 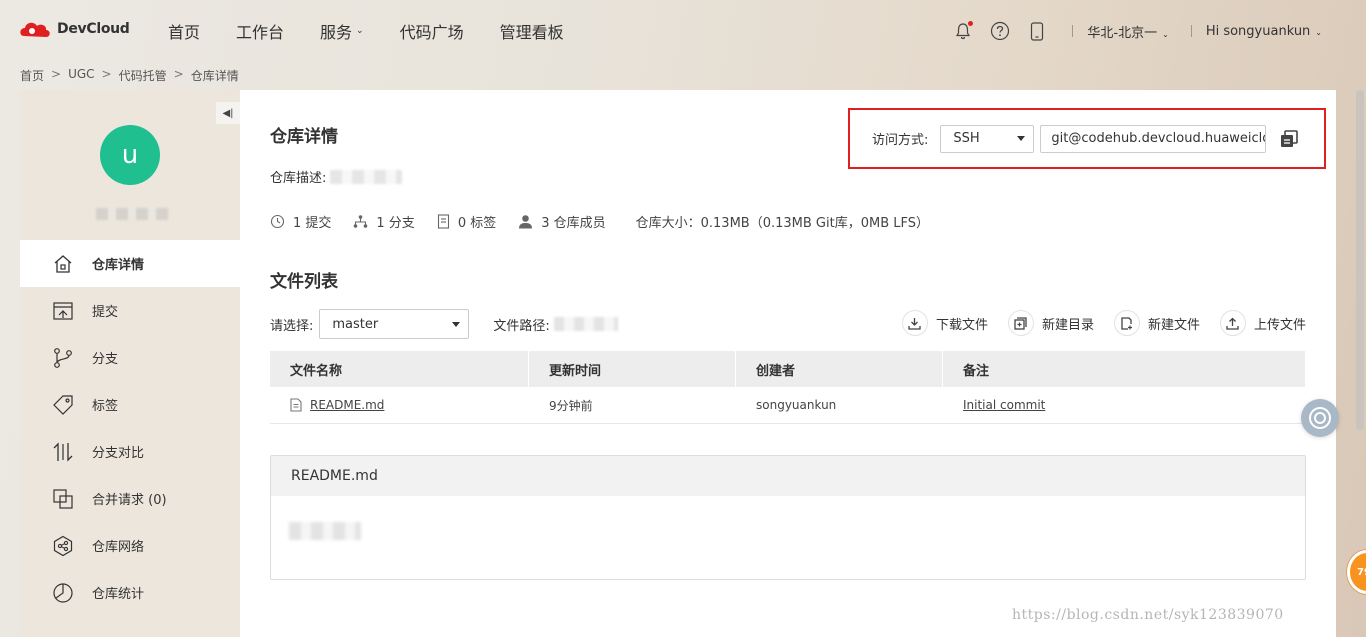 I want to click on branch-select: master, so click(x=394, y=324).